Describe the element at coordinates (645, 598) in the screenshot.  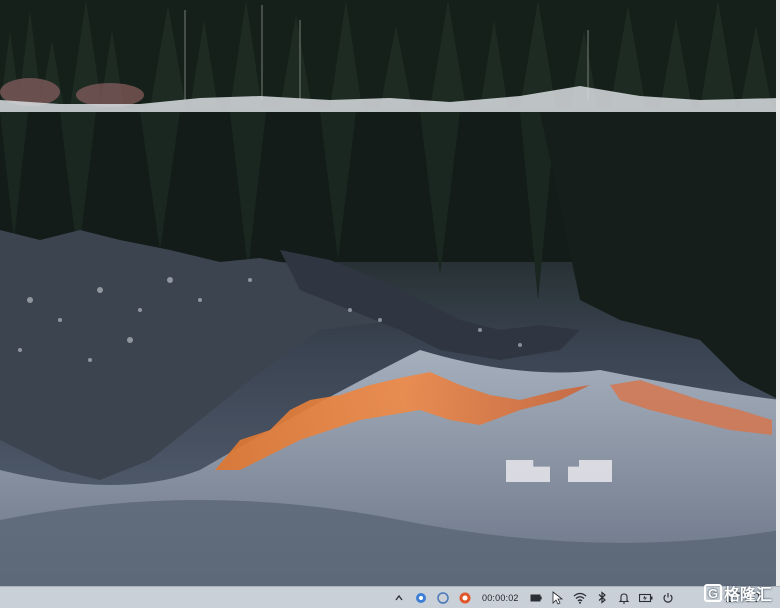
I see `battery-icon` at that location.